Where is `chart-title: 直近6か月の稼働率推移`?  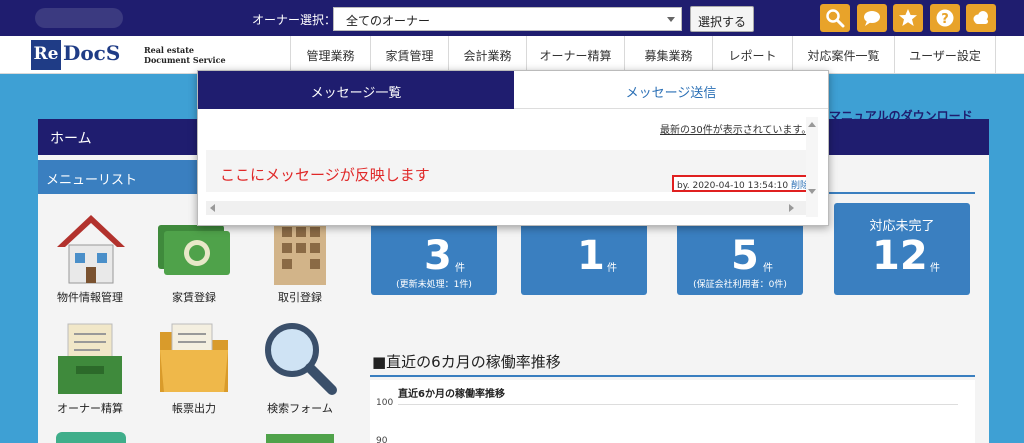 chart-title: 直近6か月の稼働率推移 is located at coordinates (451, 394).